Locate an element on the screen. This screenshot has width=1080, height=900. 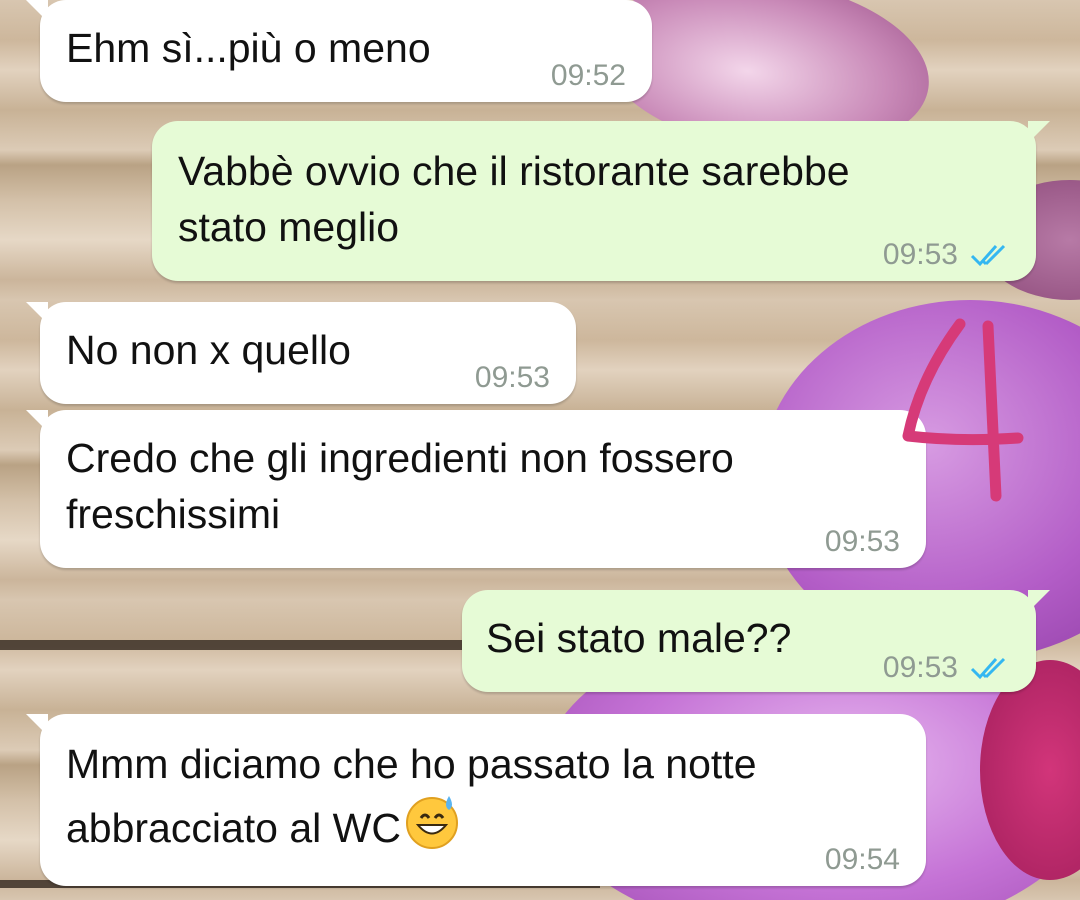
message-text: No non x quello is located at coordinates (208, 350).